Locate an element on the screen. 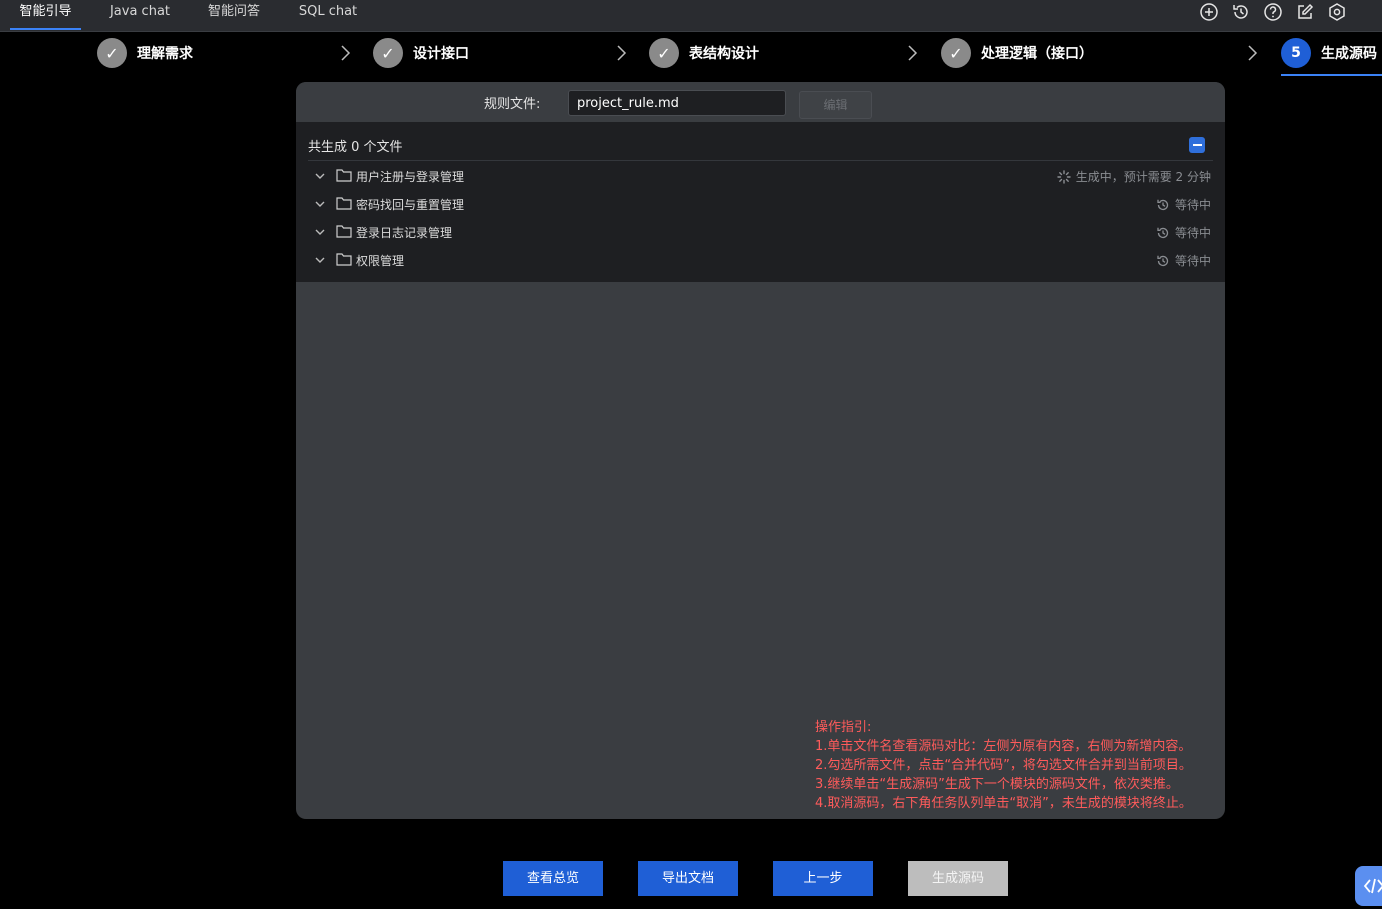 Image resolution: width=1382 pixels, height=909 pixels. step-generate-source: 5 生成源码 is located at coordinates (1329, 53).